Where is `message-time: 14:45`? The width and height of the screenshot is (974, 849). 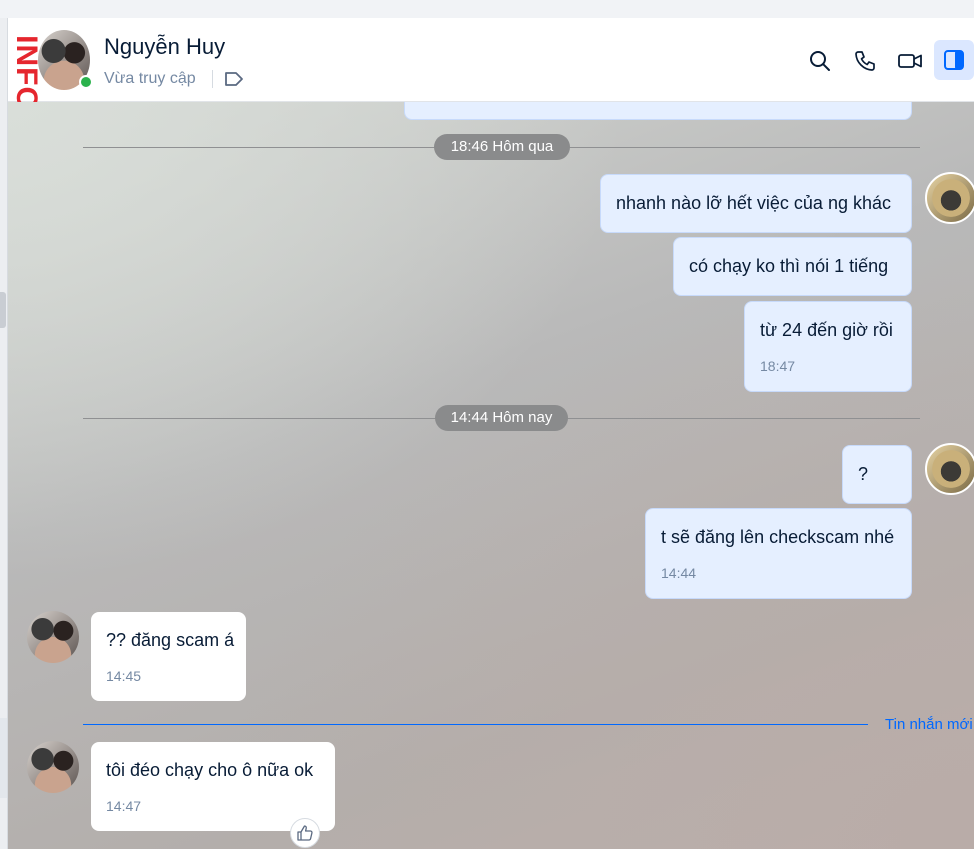 message-time: 14:45 is located at coordinates (124, 676).